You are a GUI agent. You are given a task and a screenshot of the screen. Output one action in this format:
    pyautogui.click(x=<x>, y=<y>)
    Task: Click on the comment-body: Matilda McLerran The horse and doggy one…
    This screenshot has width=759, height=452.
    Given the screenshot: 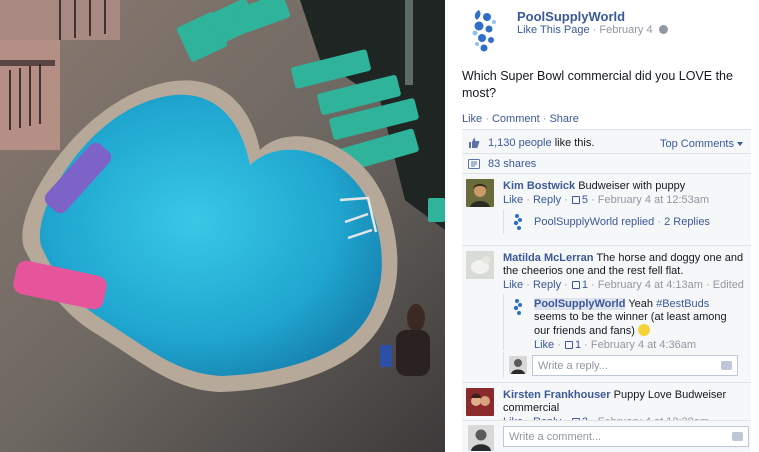 What is the action you would take?
    pyautogui.click(x=624, y=272)
    